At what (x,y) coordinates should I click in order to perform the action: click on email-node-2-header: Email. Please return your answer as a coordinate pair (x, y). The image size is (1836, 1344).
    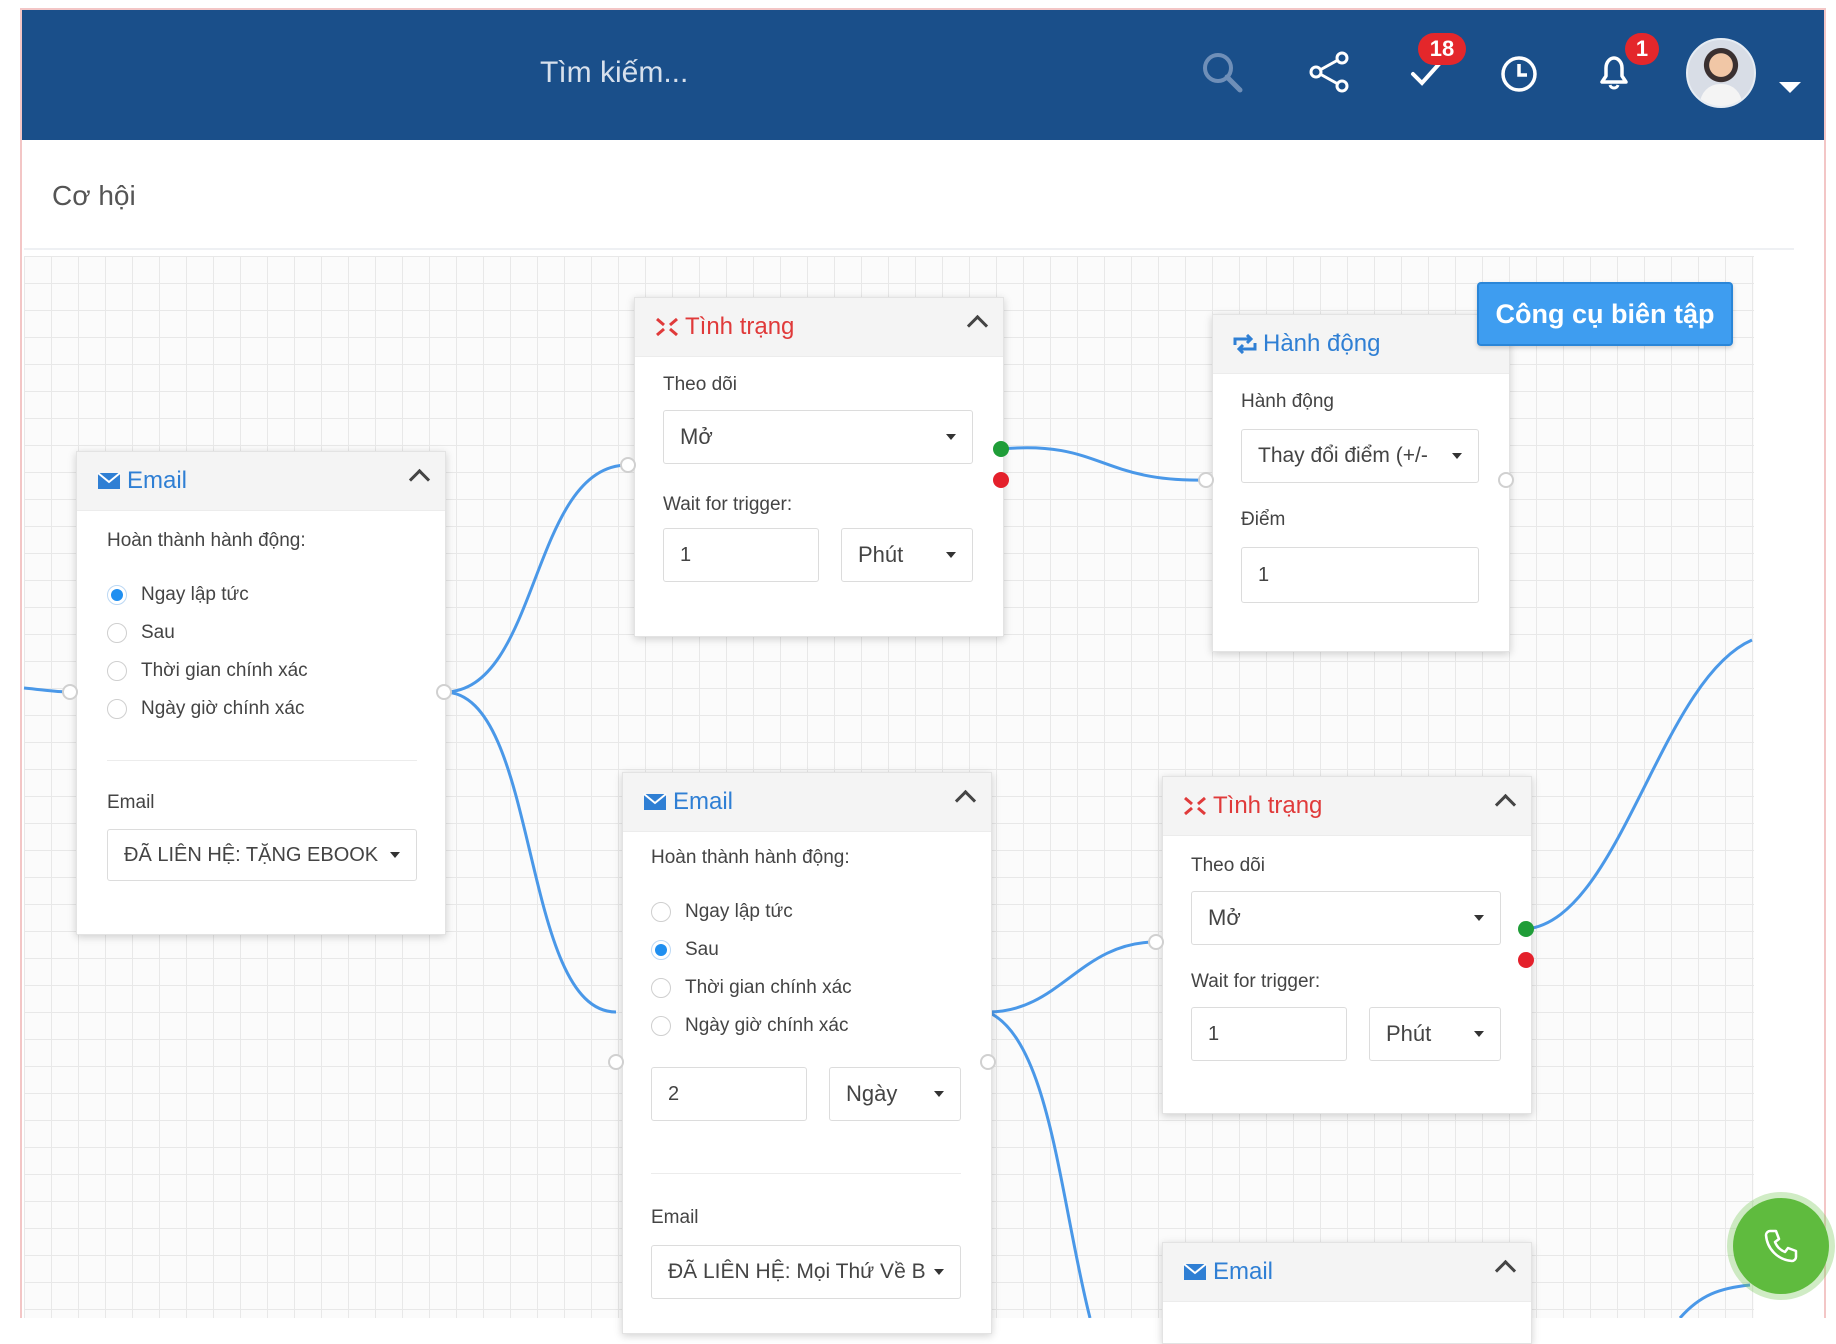
    Looking at the image, I should click on (807, 802).